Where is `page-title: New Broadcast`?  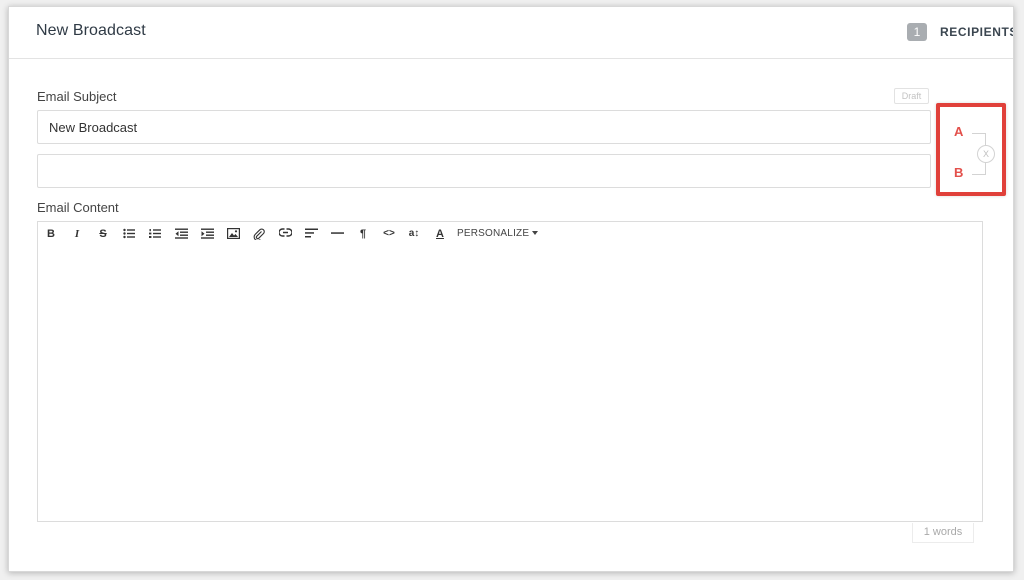 page-title: New Broadcast is located at coordinates (91, 30).